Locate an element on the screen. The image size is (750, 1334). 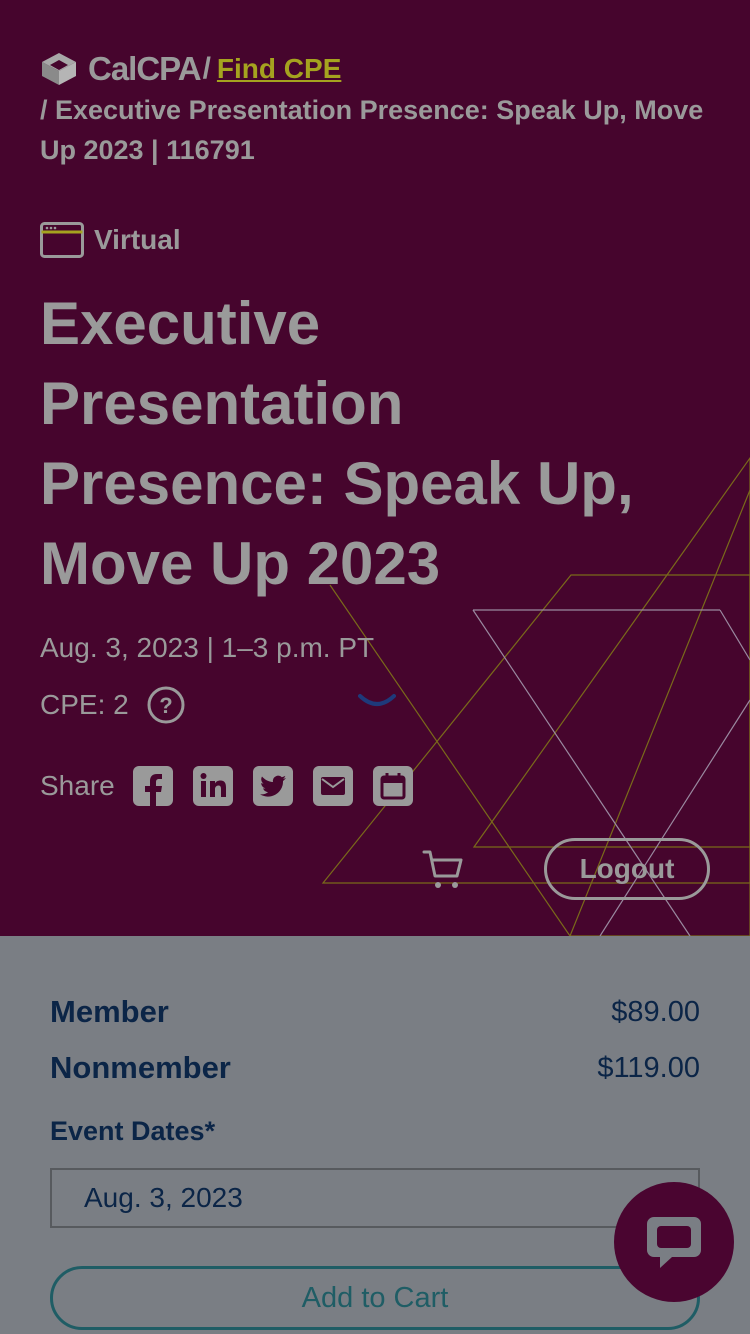
share-bar: Share is located at coordinates (236, 786).